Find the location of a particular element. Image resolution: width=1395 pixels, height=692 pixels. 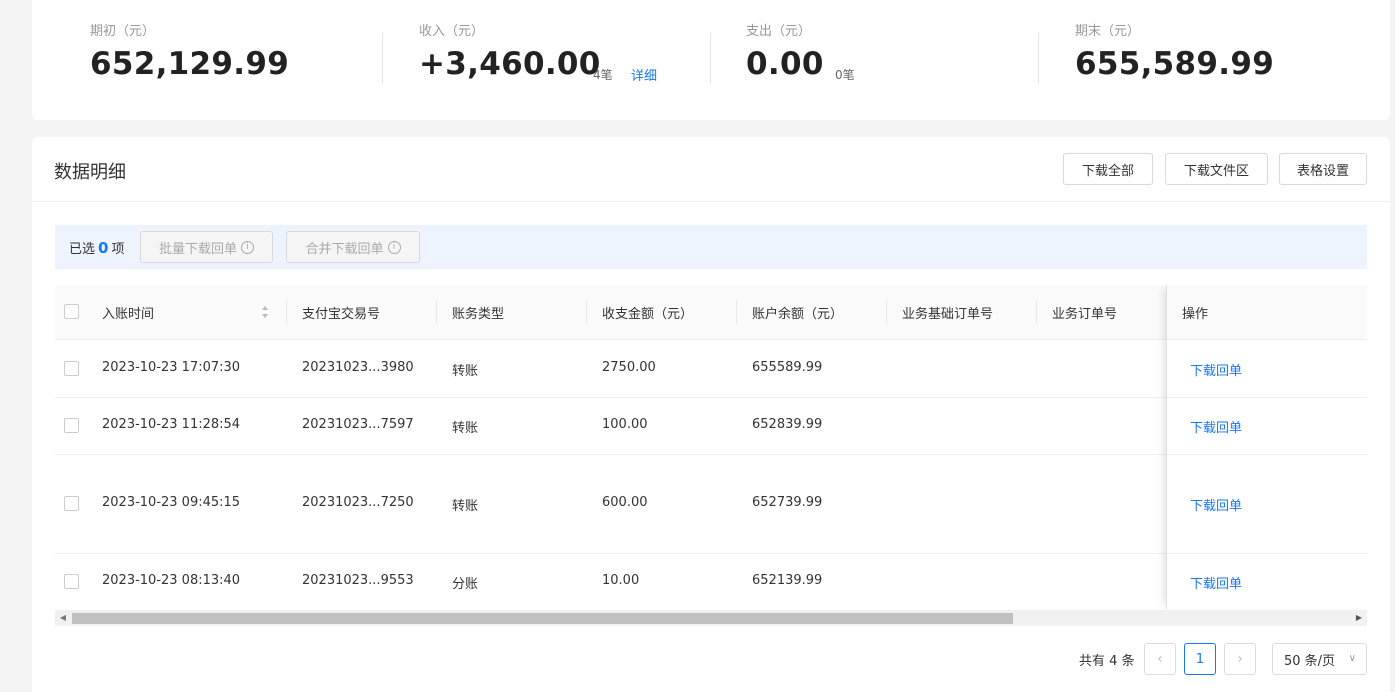

scroll-left-arrow-icon: ◀ is located at coordinates (63, 618).